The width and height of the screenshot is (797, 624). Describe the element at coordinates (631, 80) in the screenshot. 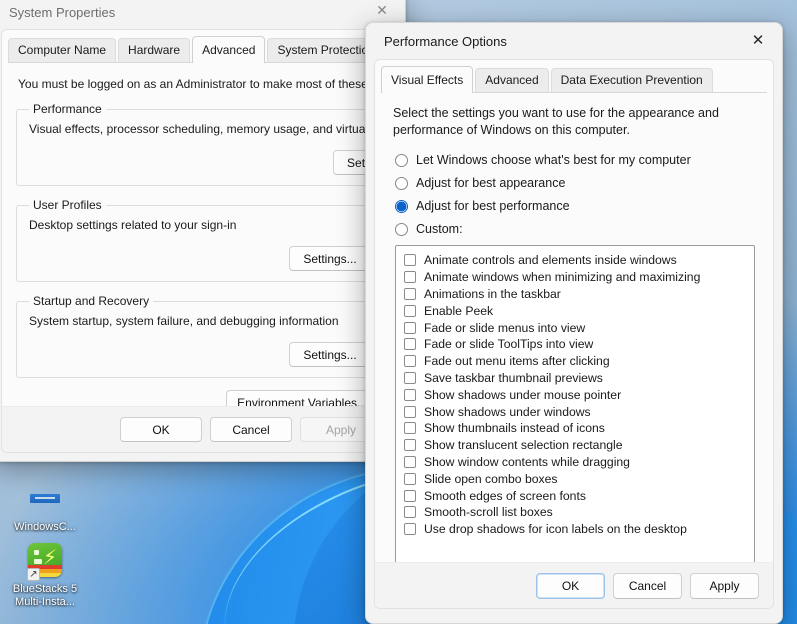

I see `tab-data-execution-prevention: Data Execution Prevention` at that location.